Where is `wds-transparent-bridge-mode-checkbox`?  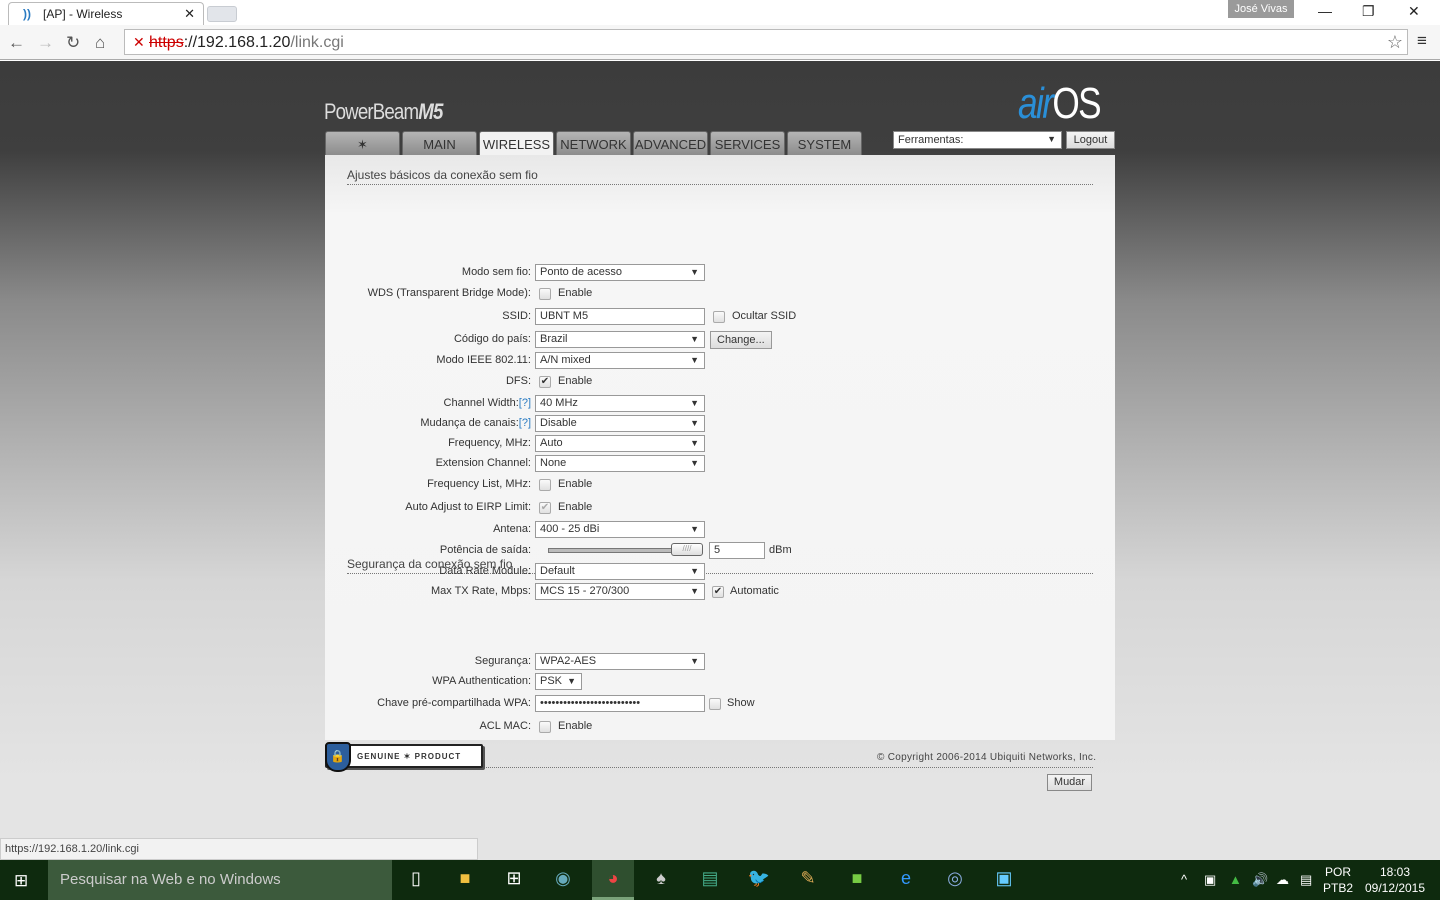
wds-transparent-bridge-mode-checkbox is located at coordinates (545, 294).